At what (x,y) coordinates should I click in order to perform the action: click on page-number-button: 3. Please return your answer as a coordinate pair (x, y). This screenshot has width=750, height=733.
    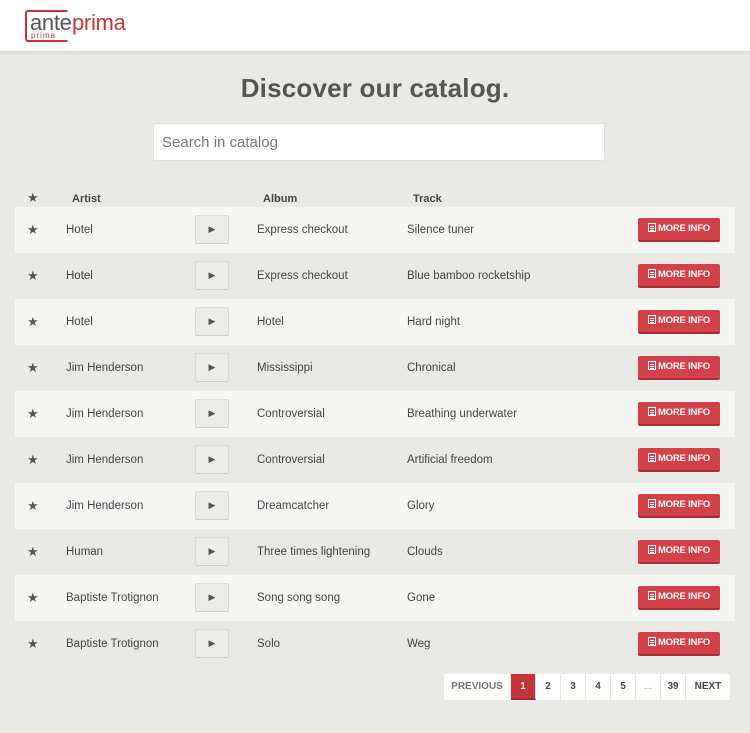
    Looking at the image, I should click on (573, 687).